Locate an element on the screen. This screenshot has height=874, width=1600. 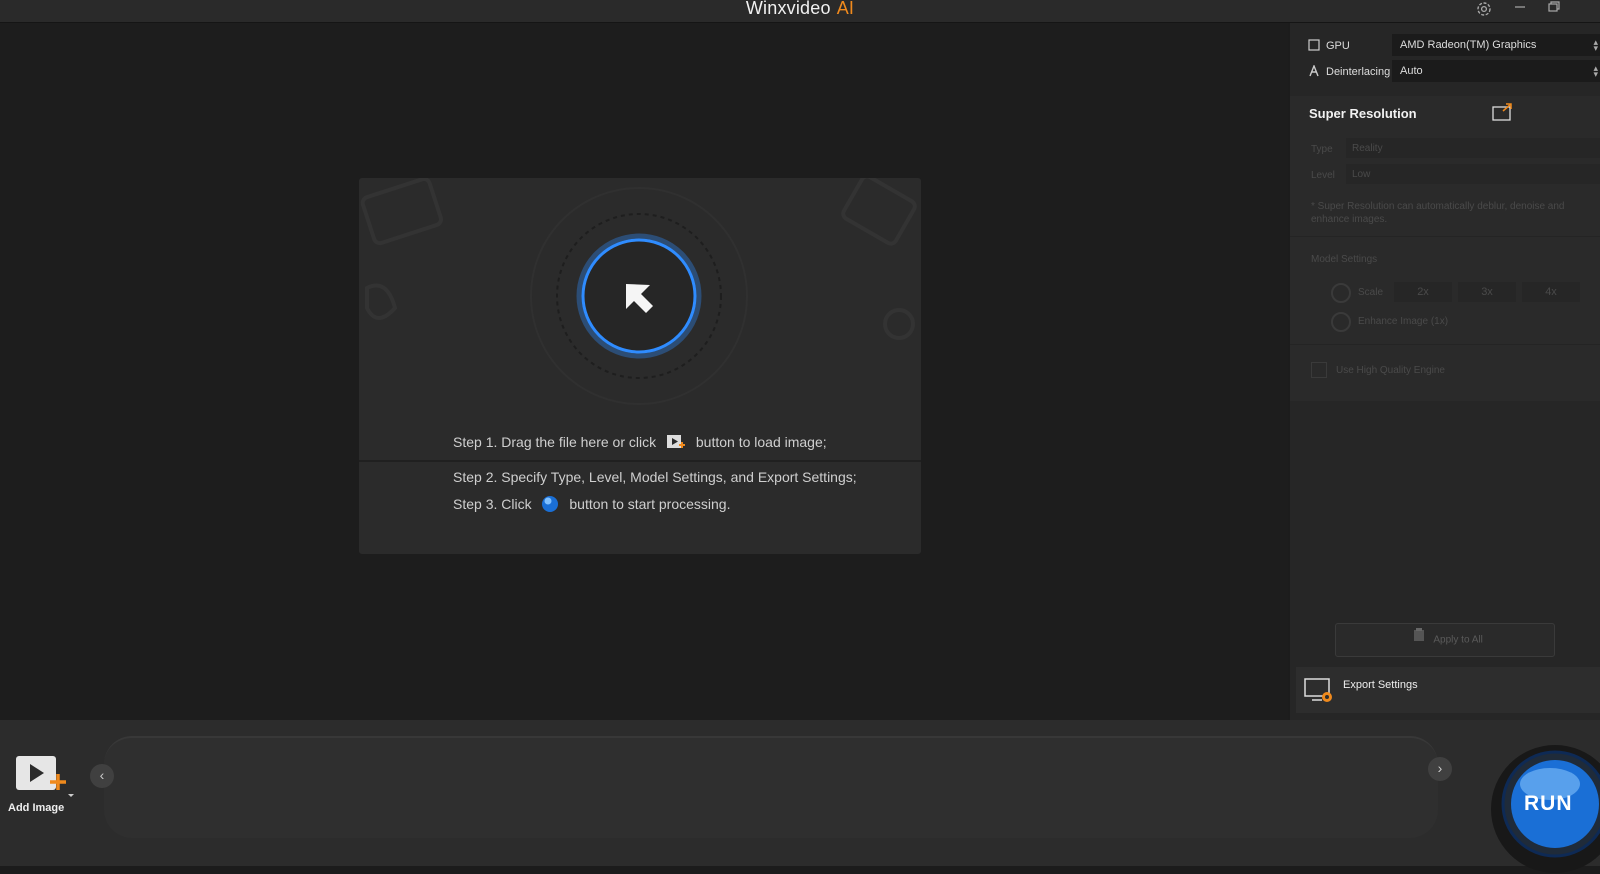
title-bar: Winxvideo AI is located at coordinates (800, 11).